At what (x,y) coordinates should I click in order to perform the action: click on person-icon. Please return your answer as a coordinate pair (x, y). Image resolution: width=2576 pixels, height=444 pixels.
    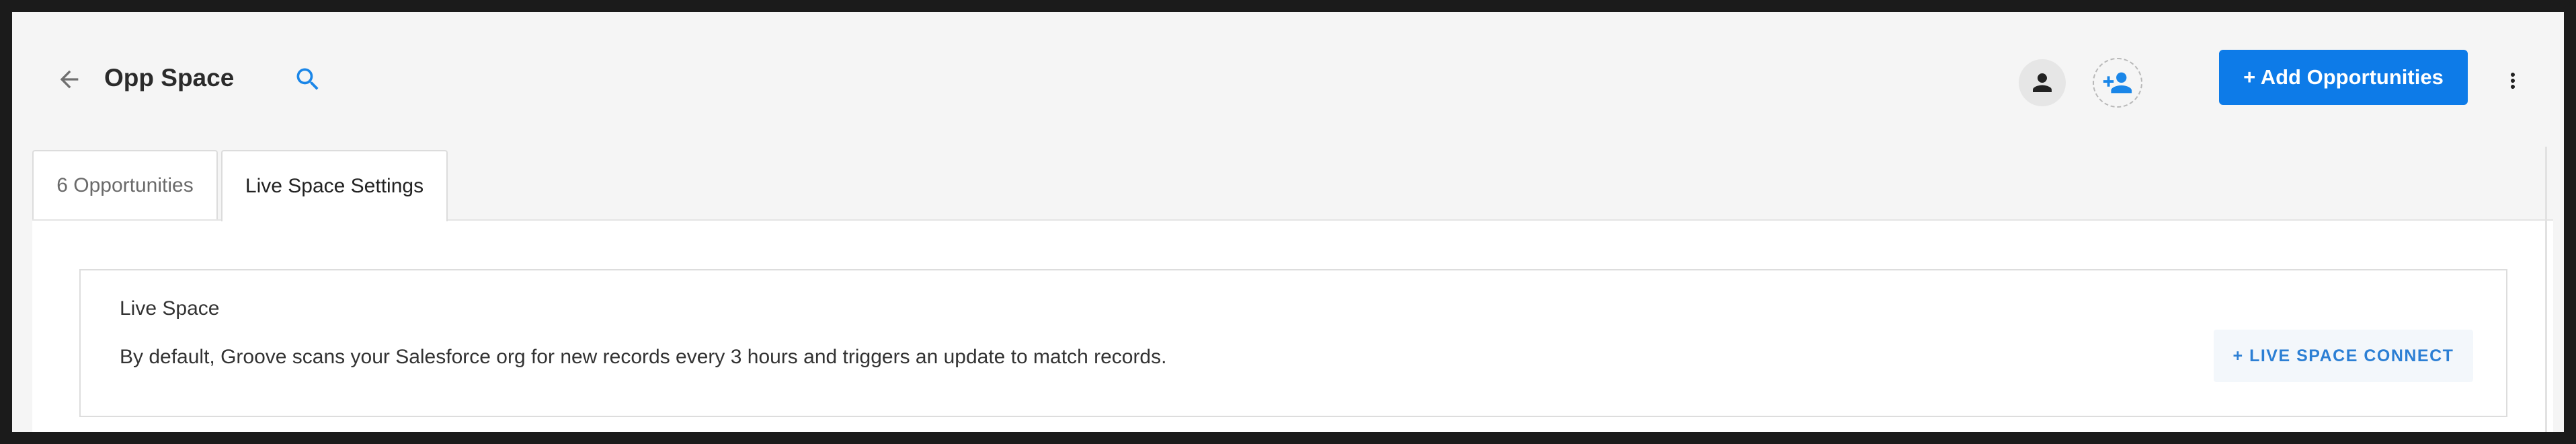
    Looking at the image, I should click on (2042, 82).